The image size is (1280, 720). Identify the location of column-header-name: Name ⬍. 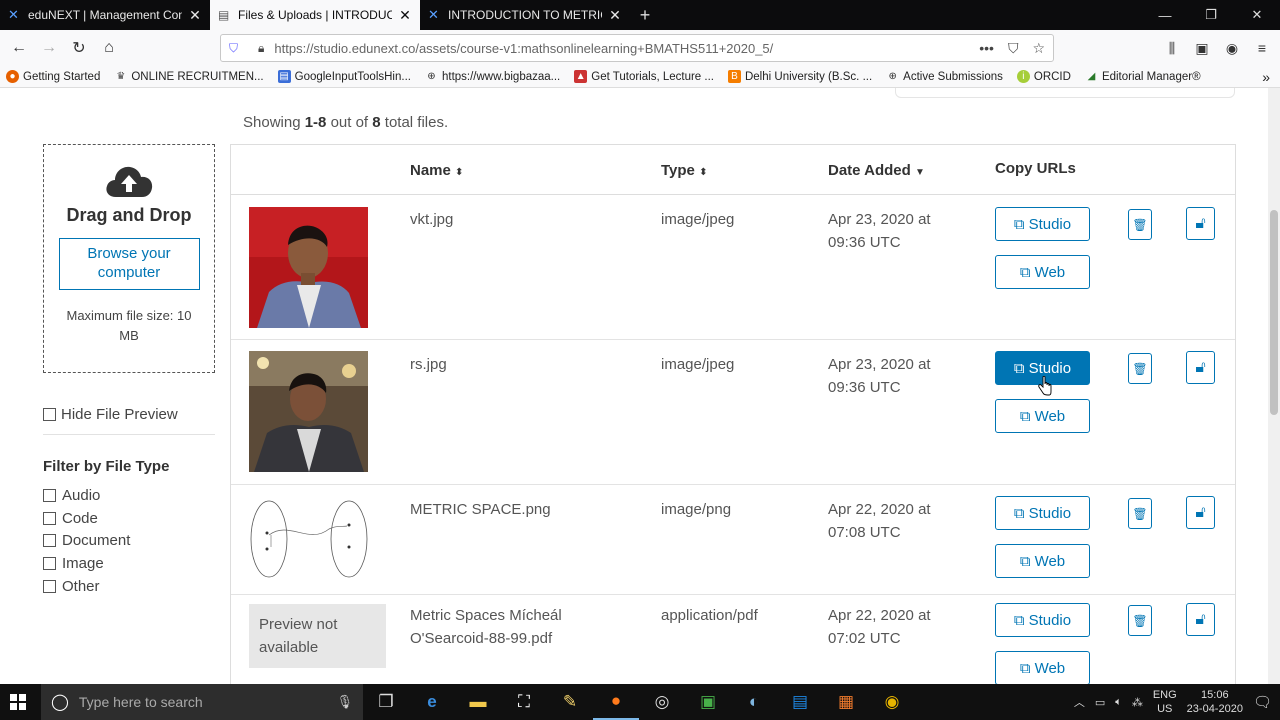
(436, 170).